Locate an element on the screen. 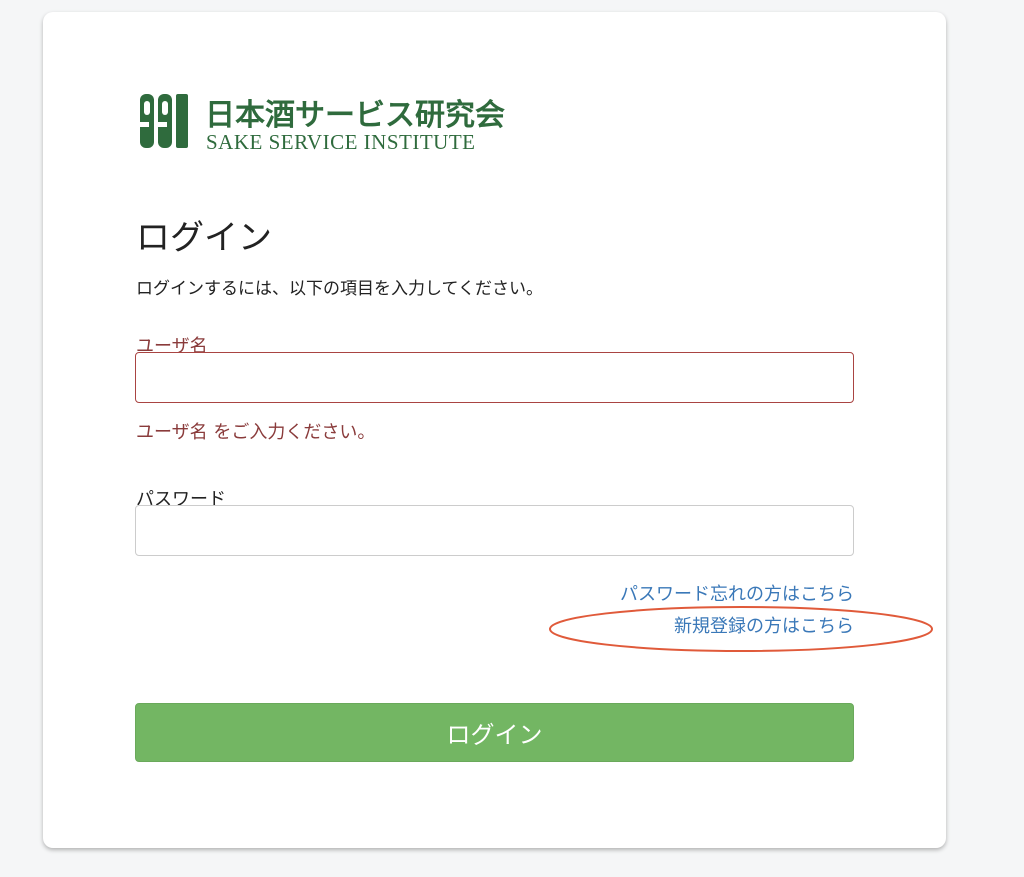  login-instruction: ログインするには、以下の項目を入力してください。 is located at coordinates (339, 289).